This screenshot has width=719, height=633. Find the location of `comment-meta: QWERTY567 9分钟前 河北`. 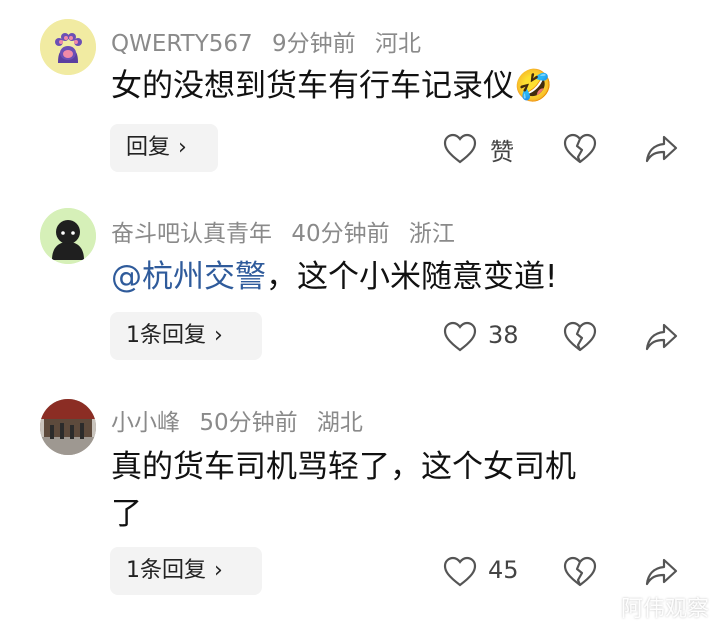

comment-meta: QWERTY567 9分钟前 河北 is located at coordinates (272, 41).